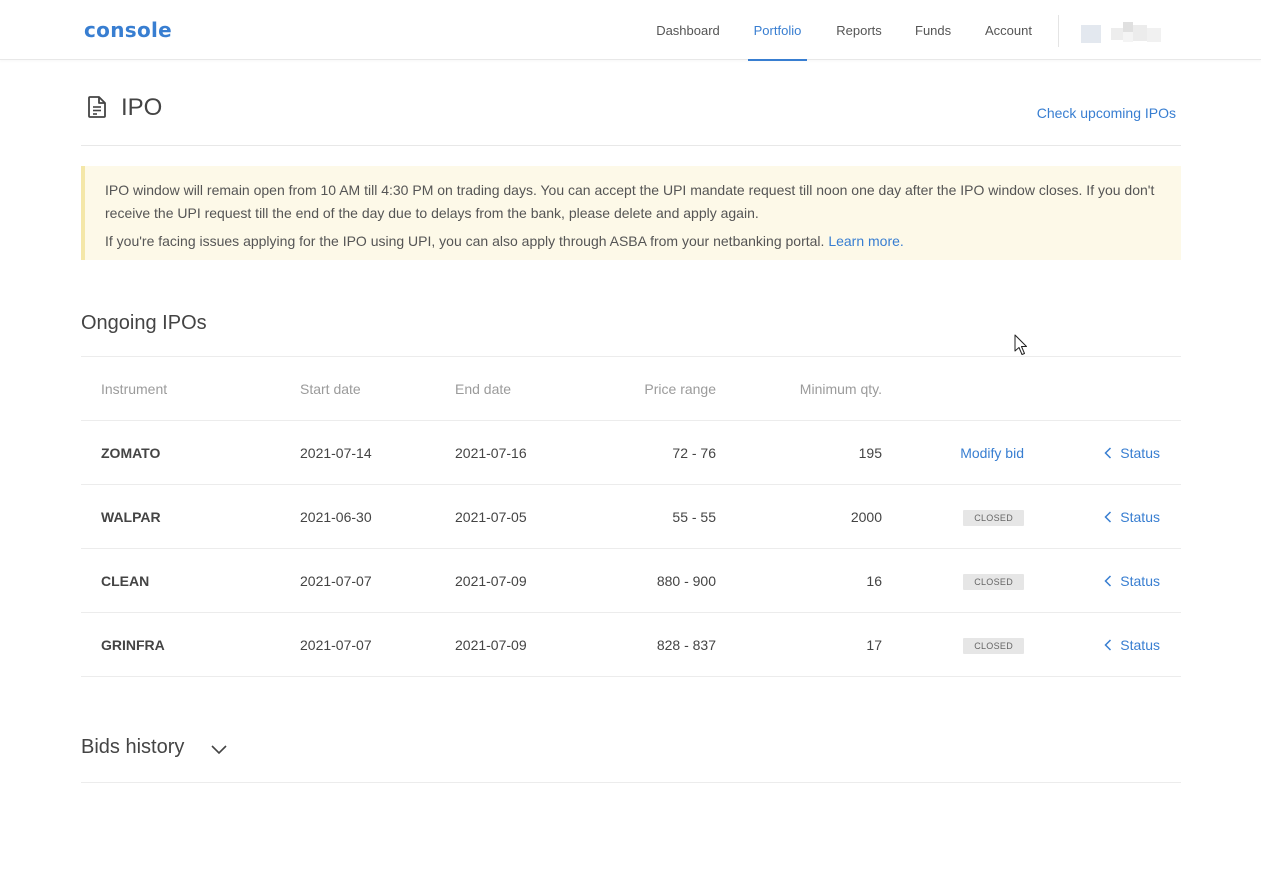  I want to click on price-range: 880 - 900, so click(686, 581).